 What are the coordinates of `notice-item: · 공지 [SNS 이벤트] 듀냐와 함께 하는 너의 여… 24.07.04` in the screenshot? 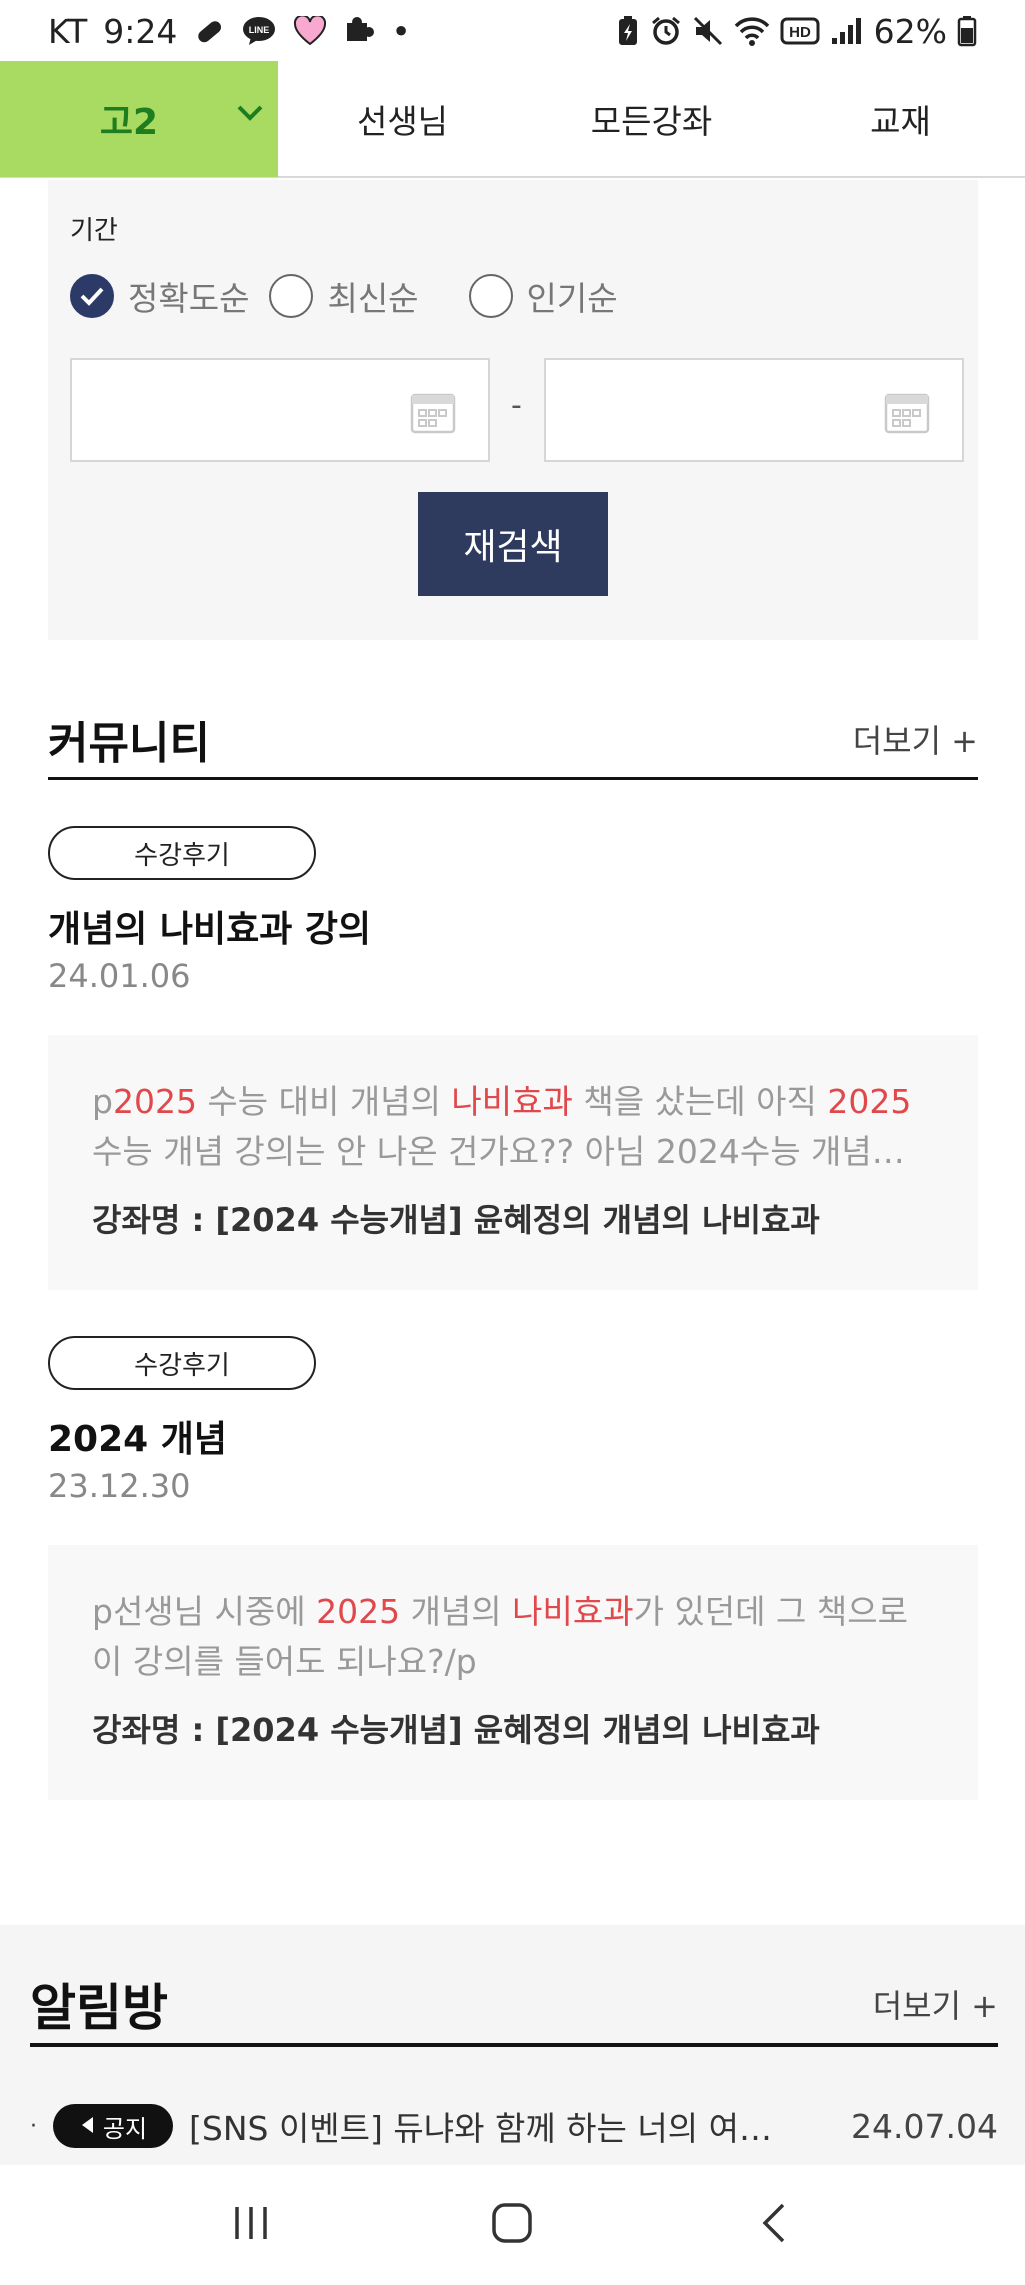 It's located at (514, 2126).